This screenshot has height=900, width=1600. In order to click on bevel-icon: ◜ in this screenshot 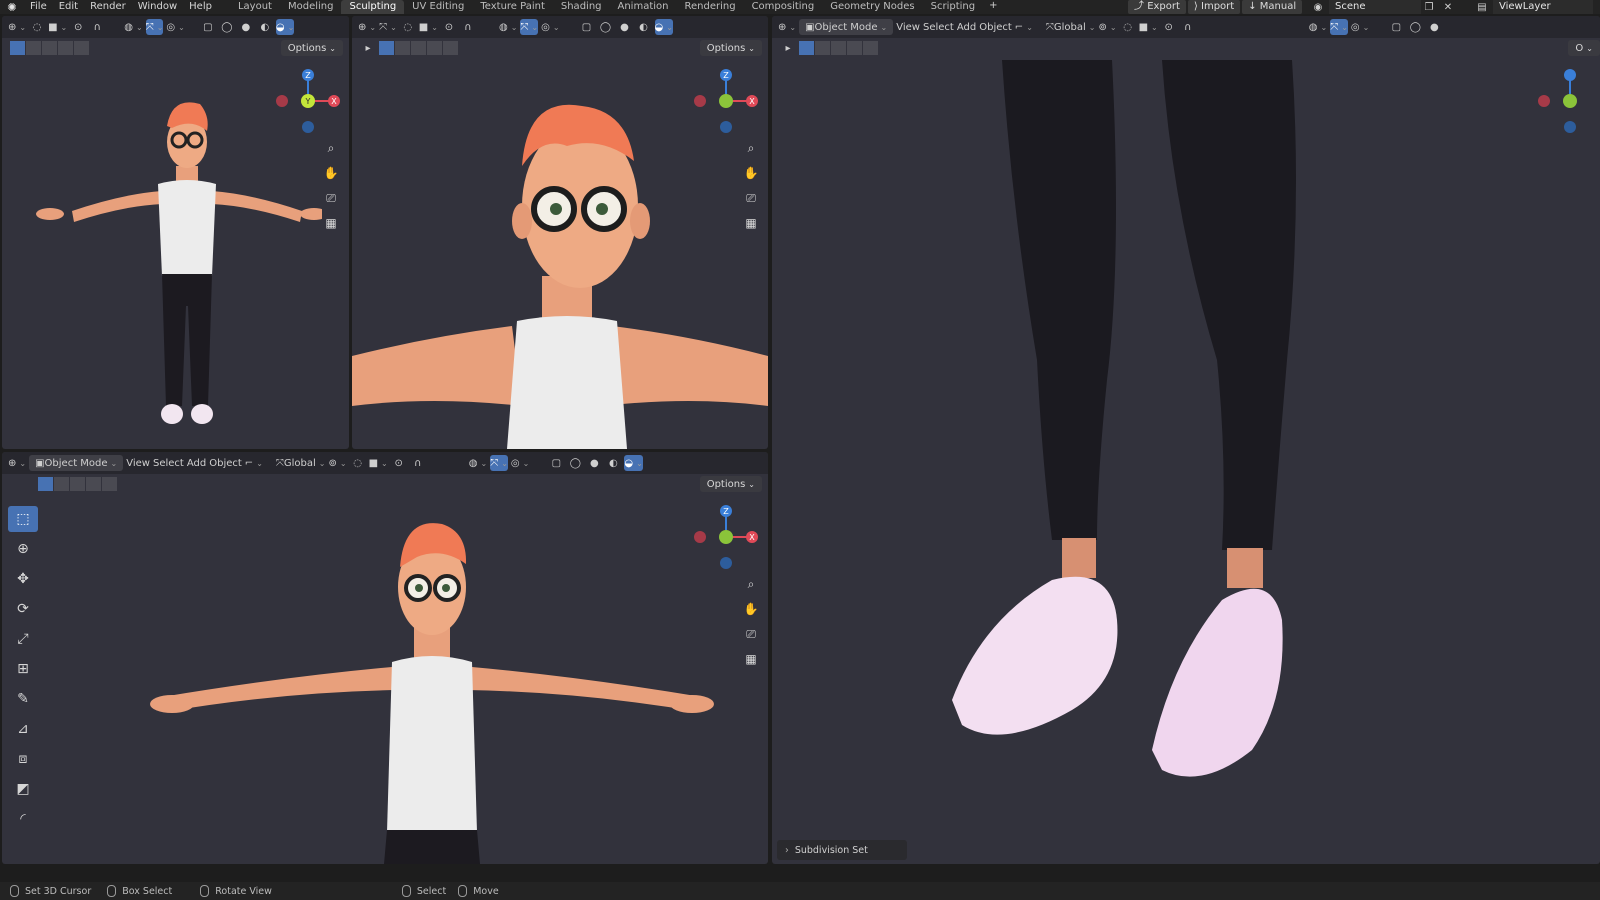, I will do `click(23, 819)`.